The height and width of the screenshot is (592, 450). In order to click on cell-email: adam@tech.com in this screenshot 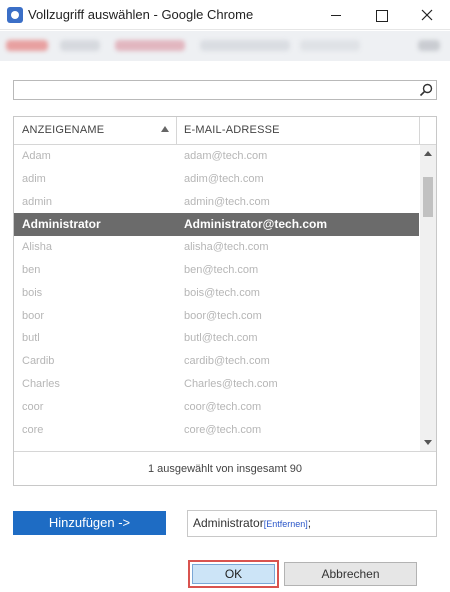, I will do `click(226, 156)`.